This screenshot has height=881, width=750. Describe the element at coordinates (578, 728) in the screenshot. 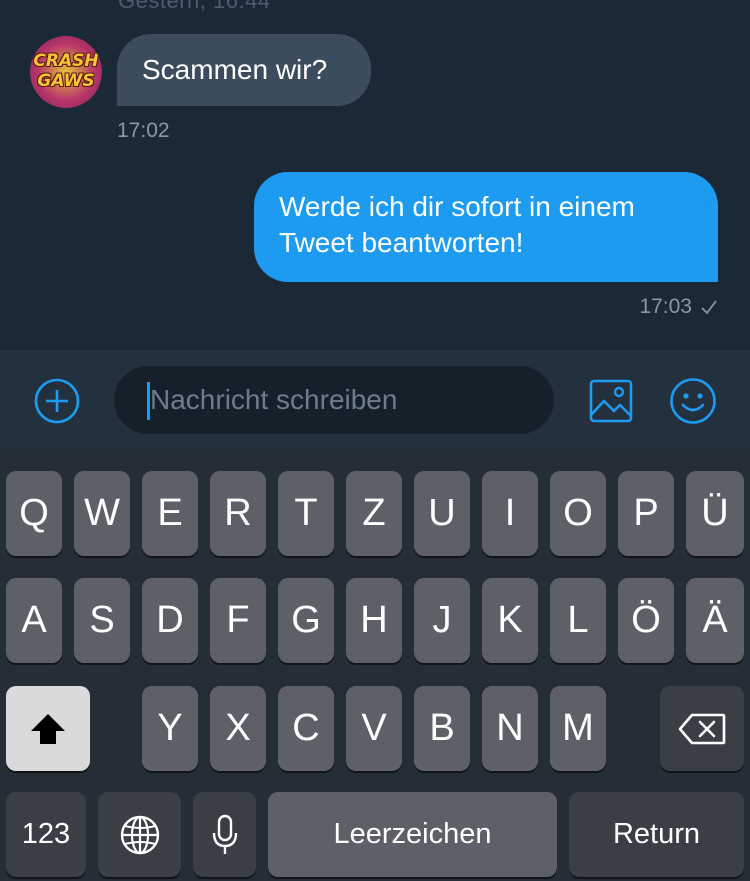

I see `key-m: M` at that location.